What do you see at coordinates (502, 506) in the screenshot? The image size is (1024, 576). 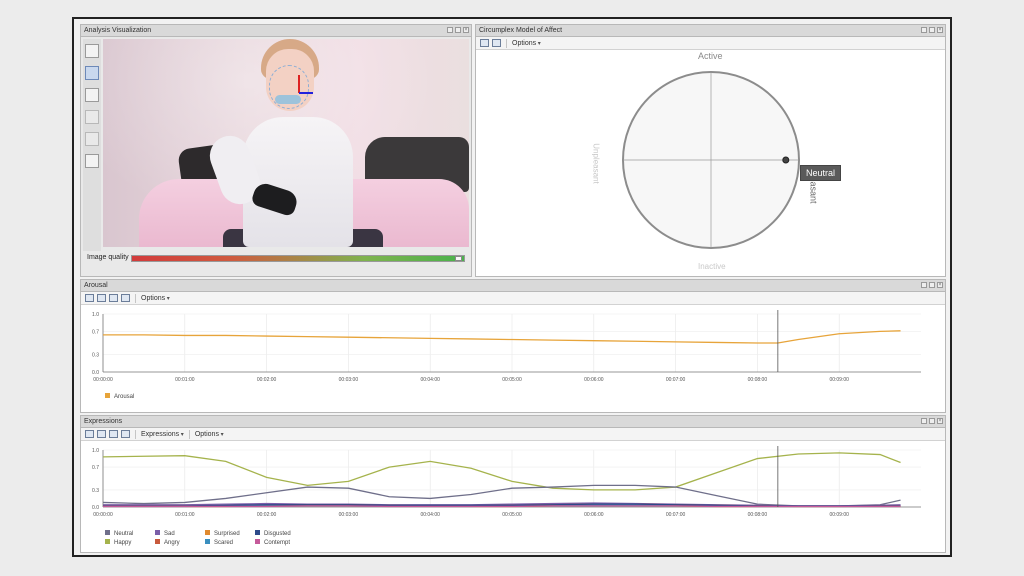 I see `series-line-contempt` at bounding box center [502, 506].